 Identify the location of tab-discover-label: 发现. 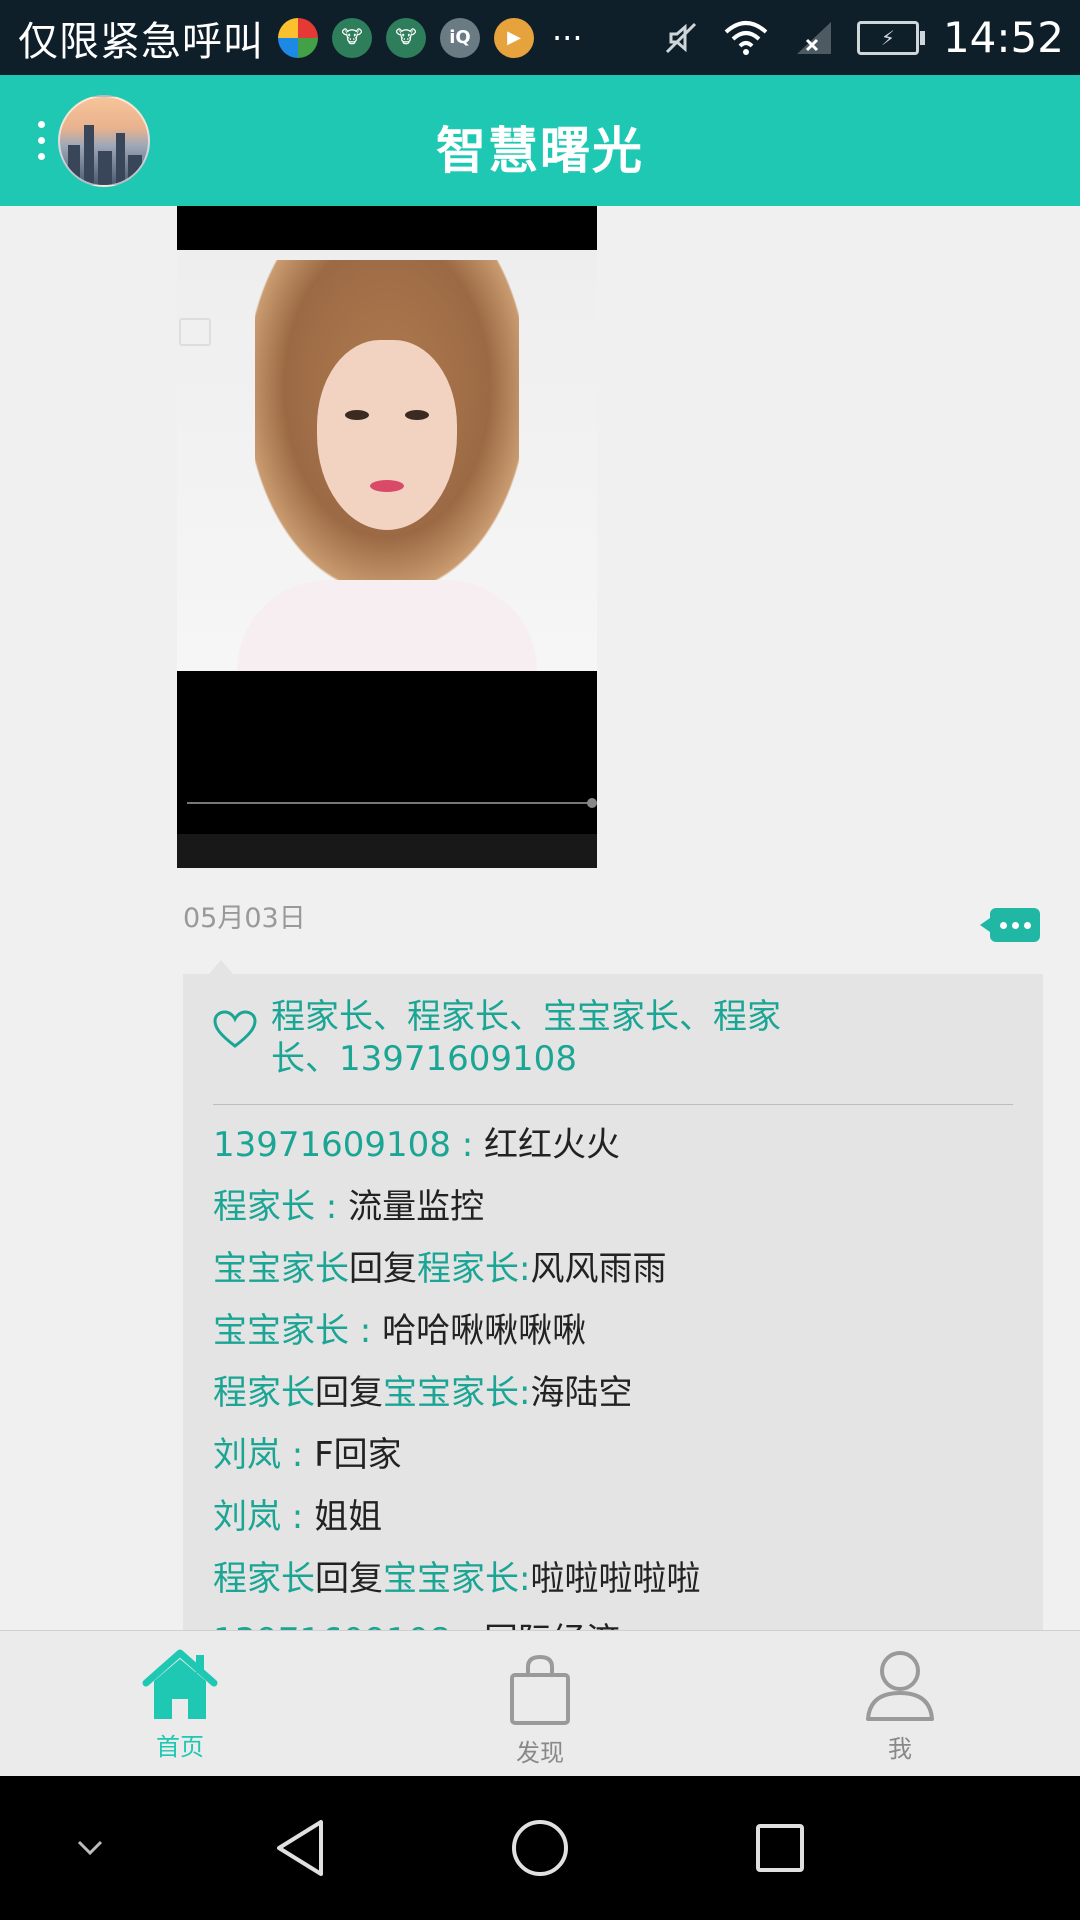
(540, 1753).